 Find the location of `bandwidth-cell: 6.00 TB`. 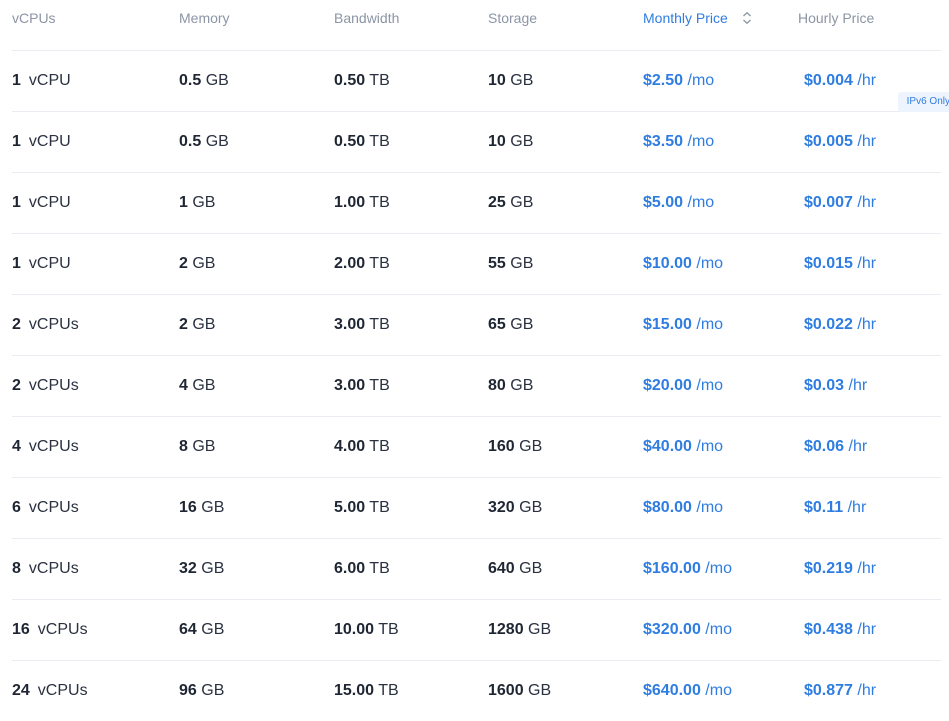

bandwidth-cell: 6.00 TB is located at coordinates (362, 569).